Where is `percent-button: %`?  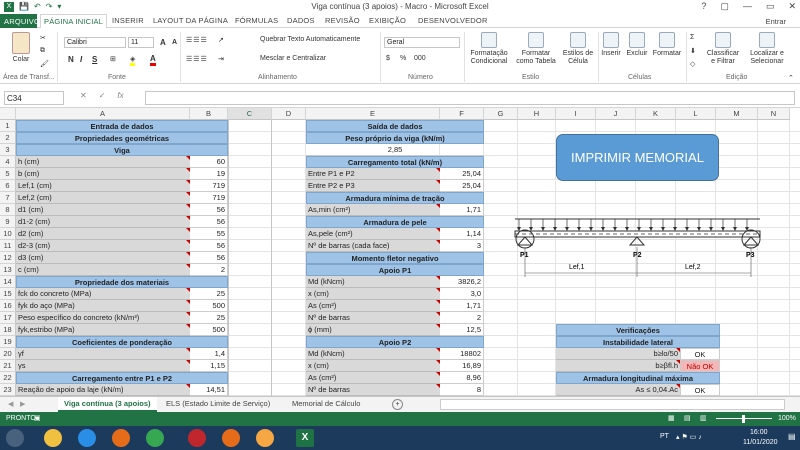 percent-button: % is located at coordinates (403, 58).